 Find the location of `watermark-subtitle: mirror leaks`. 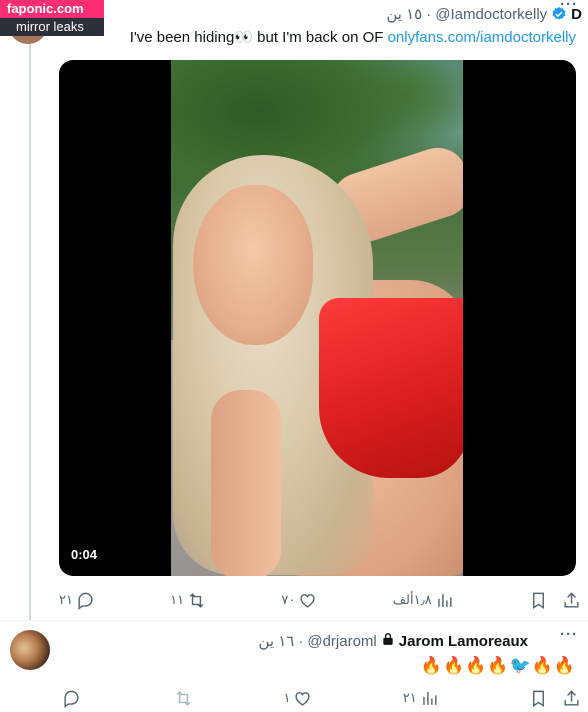

watermark-subtitle: mirror leaks is located at coordinates (52, 27).